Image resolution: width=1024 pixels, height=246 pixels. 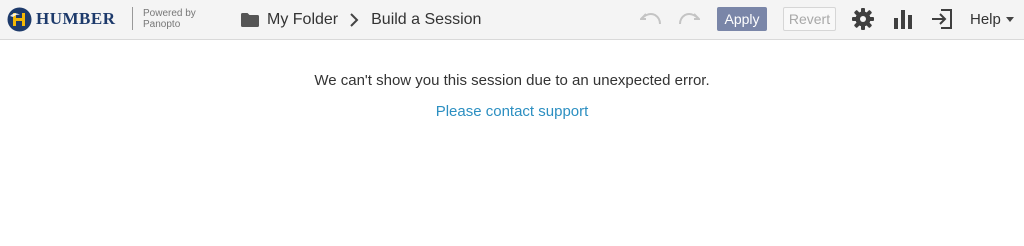 I want to click on apply-button: Apply, so click(x=742, y=19).